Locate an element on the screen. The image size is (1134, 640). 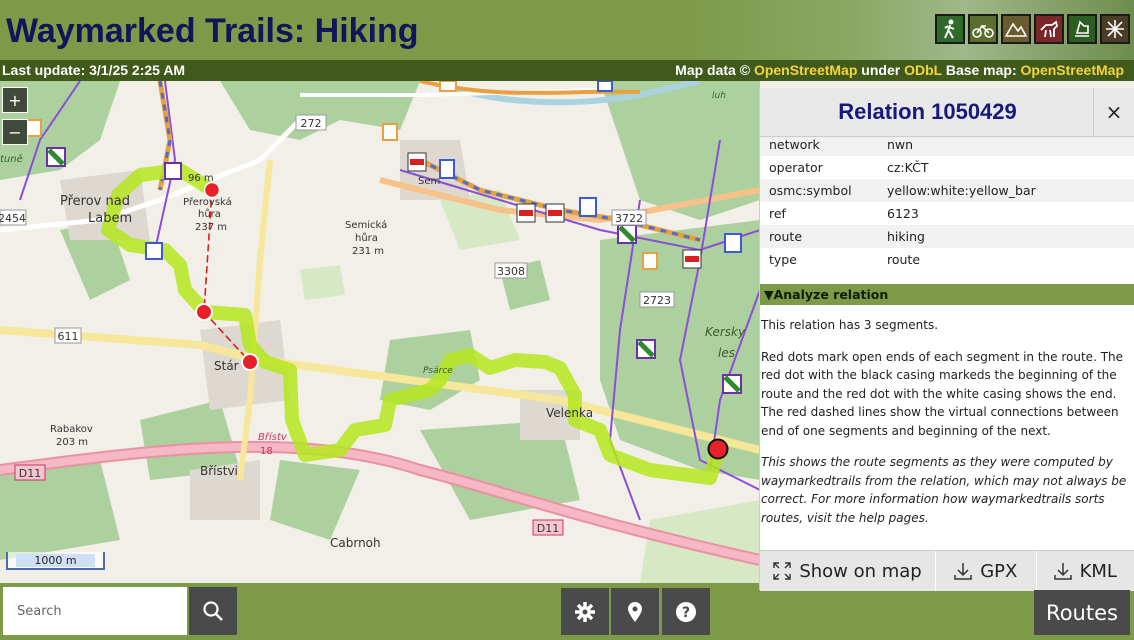
tag-row: route hiking is located at coordinates (947, 236).